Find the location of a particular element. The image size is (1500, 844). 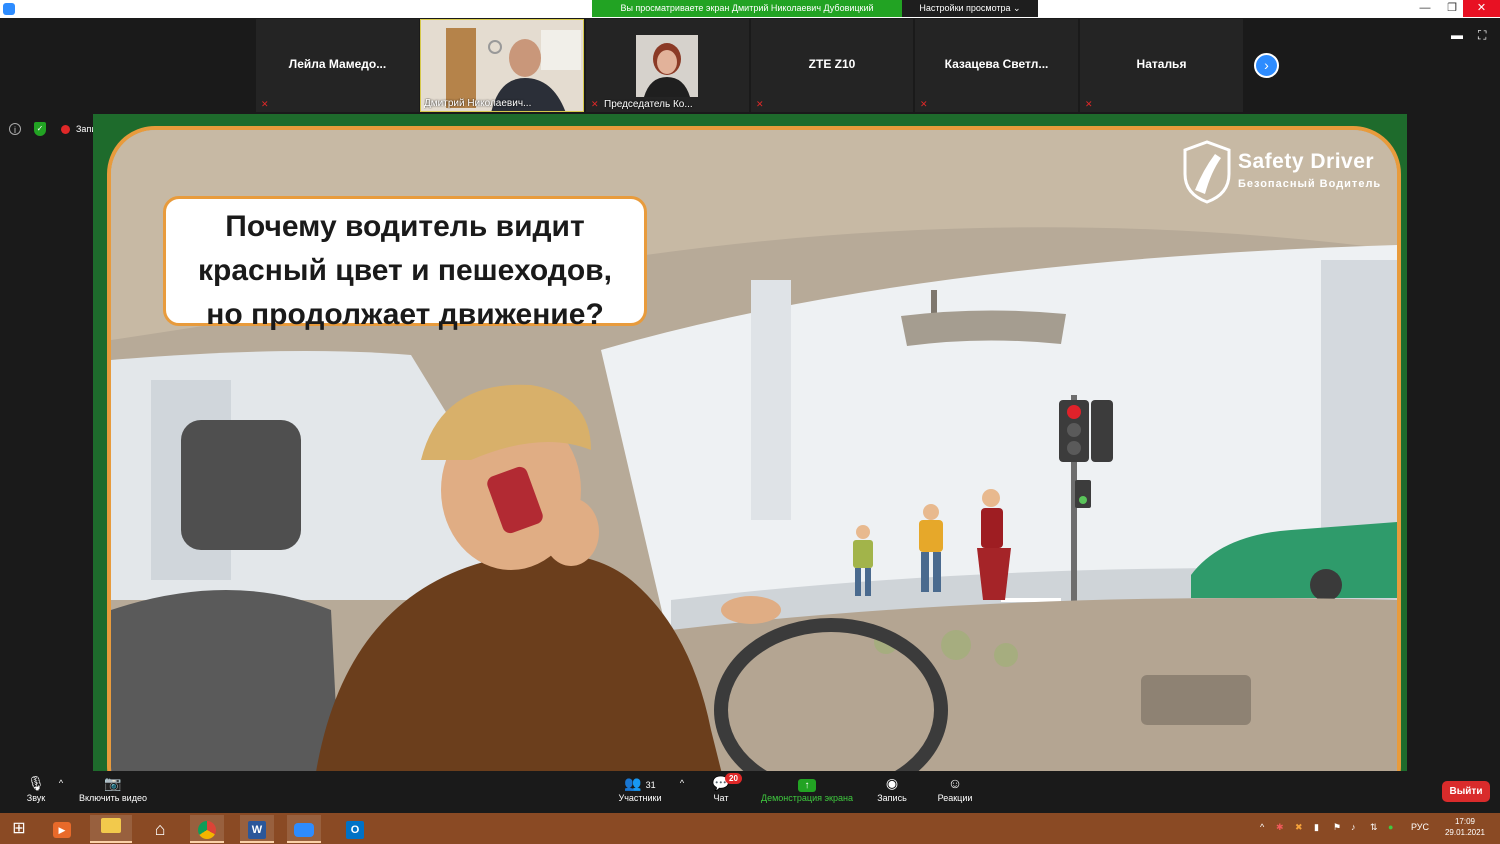

audio-button: 🎙 Звук is located at coordinates (36, 788).